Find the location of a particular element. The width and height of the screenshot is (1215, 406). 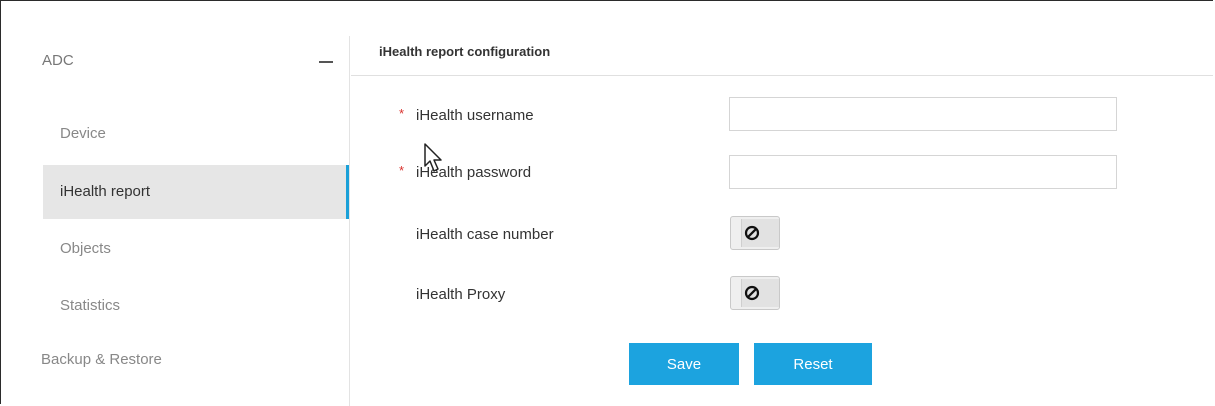

proxy-toggle is located at coordinates (755, 293).